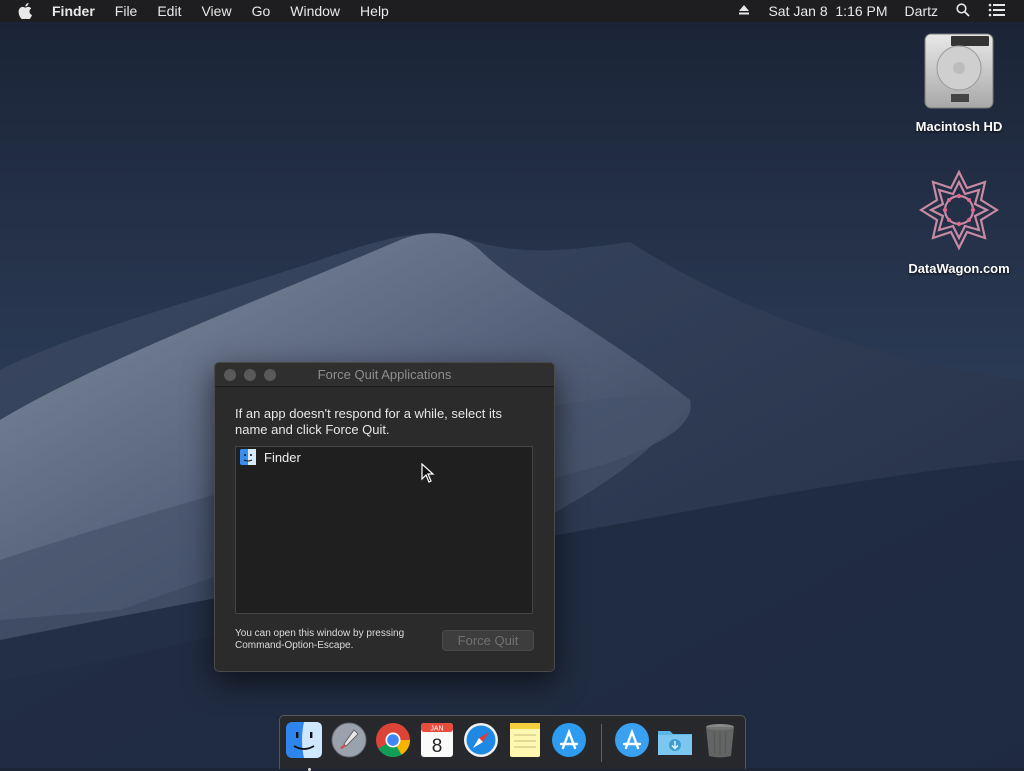 This screenshot has height=771, width=1024. What do you see at coordinates (720, 740) in the screenshot?
I see `dock-item-trash` at bounding box center [720, 740].